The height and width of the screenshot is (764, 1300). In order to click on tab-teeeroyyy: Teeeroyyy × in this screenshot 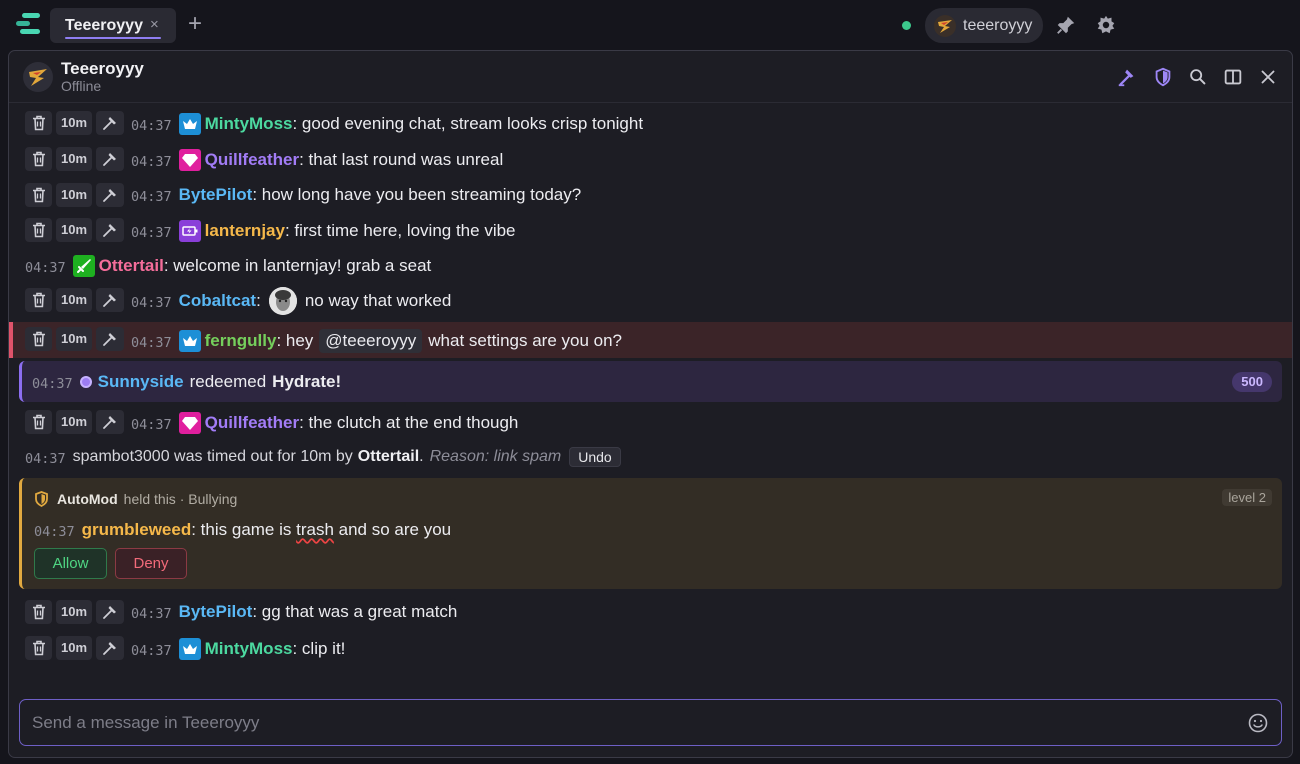, I will do `click(113, 25)`.